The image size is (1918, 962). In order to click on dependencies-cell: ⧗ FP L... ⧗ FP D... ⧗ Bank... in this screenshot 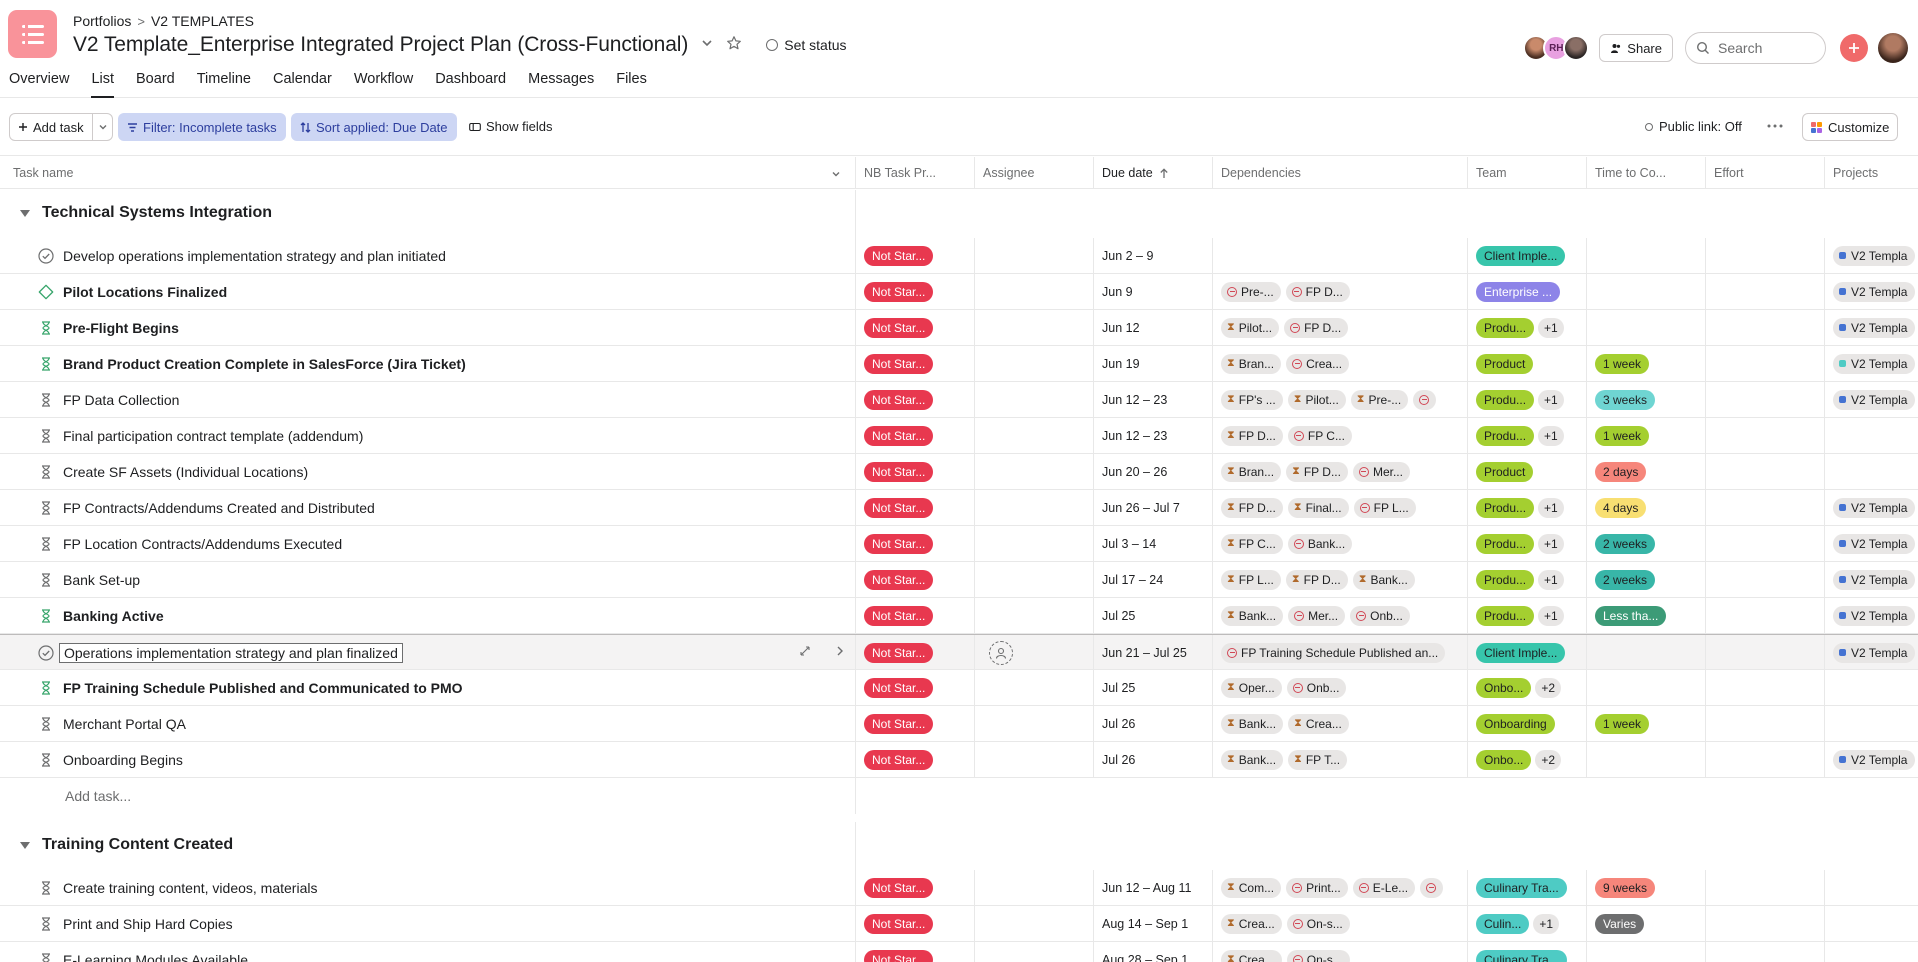, I will do `click(1339, 579)`.